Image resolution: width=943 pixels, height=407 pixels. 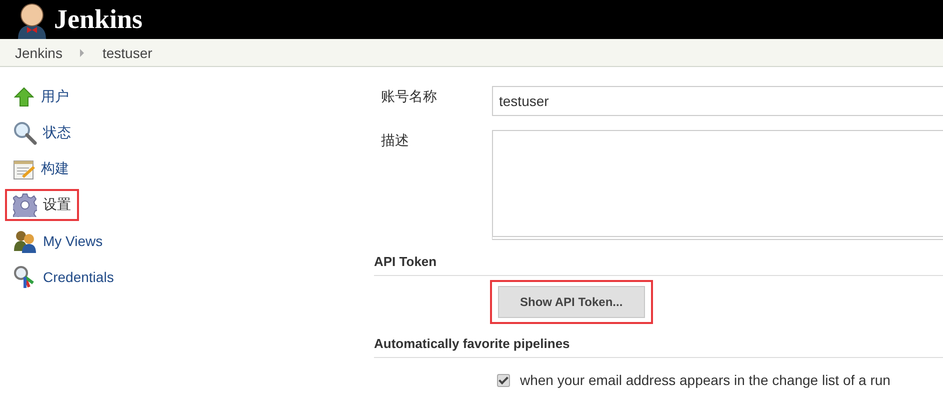 I want to click on notepad-icon, so click(x=24, y=169).